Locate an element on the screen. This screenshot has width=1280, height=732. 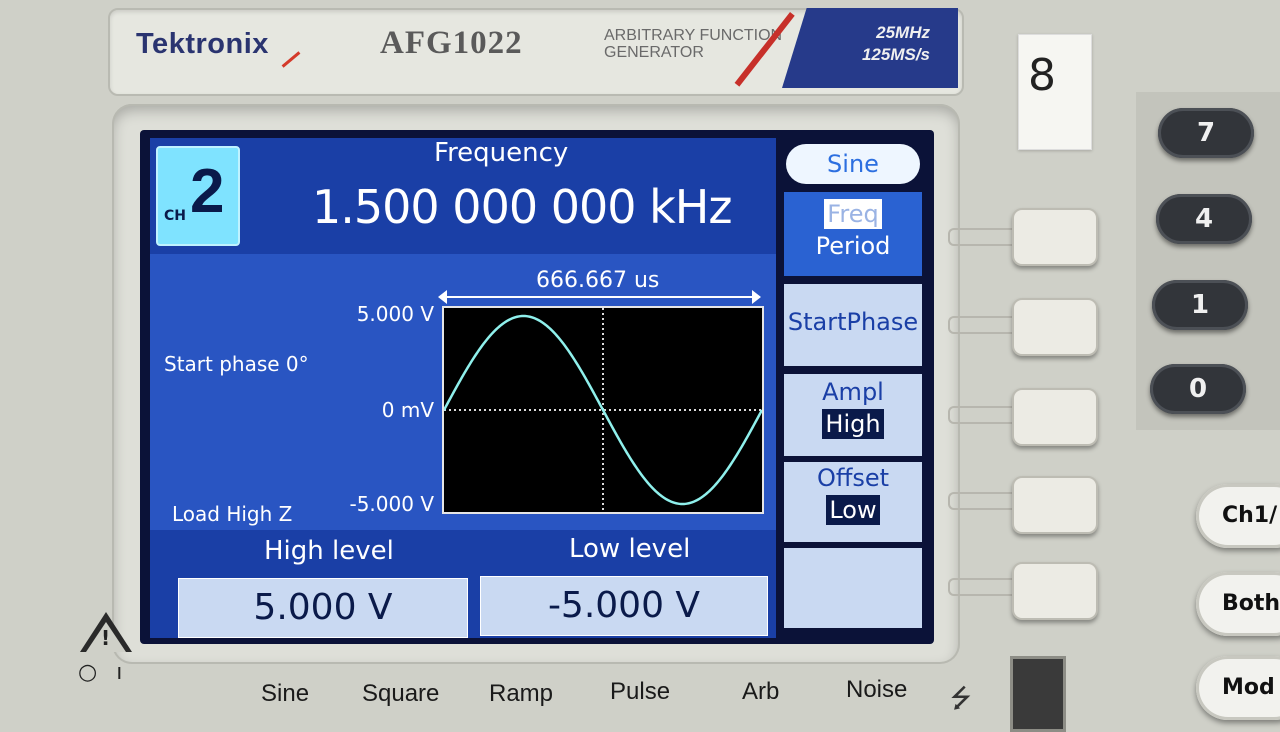
low-level-field: -5.000 V is located at coordinates (624, 606).